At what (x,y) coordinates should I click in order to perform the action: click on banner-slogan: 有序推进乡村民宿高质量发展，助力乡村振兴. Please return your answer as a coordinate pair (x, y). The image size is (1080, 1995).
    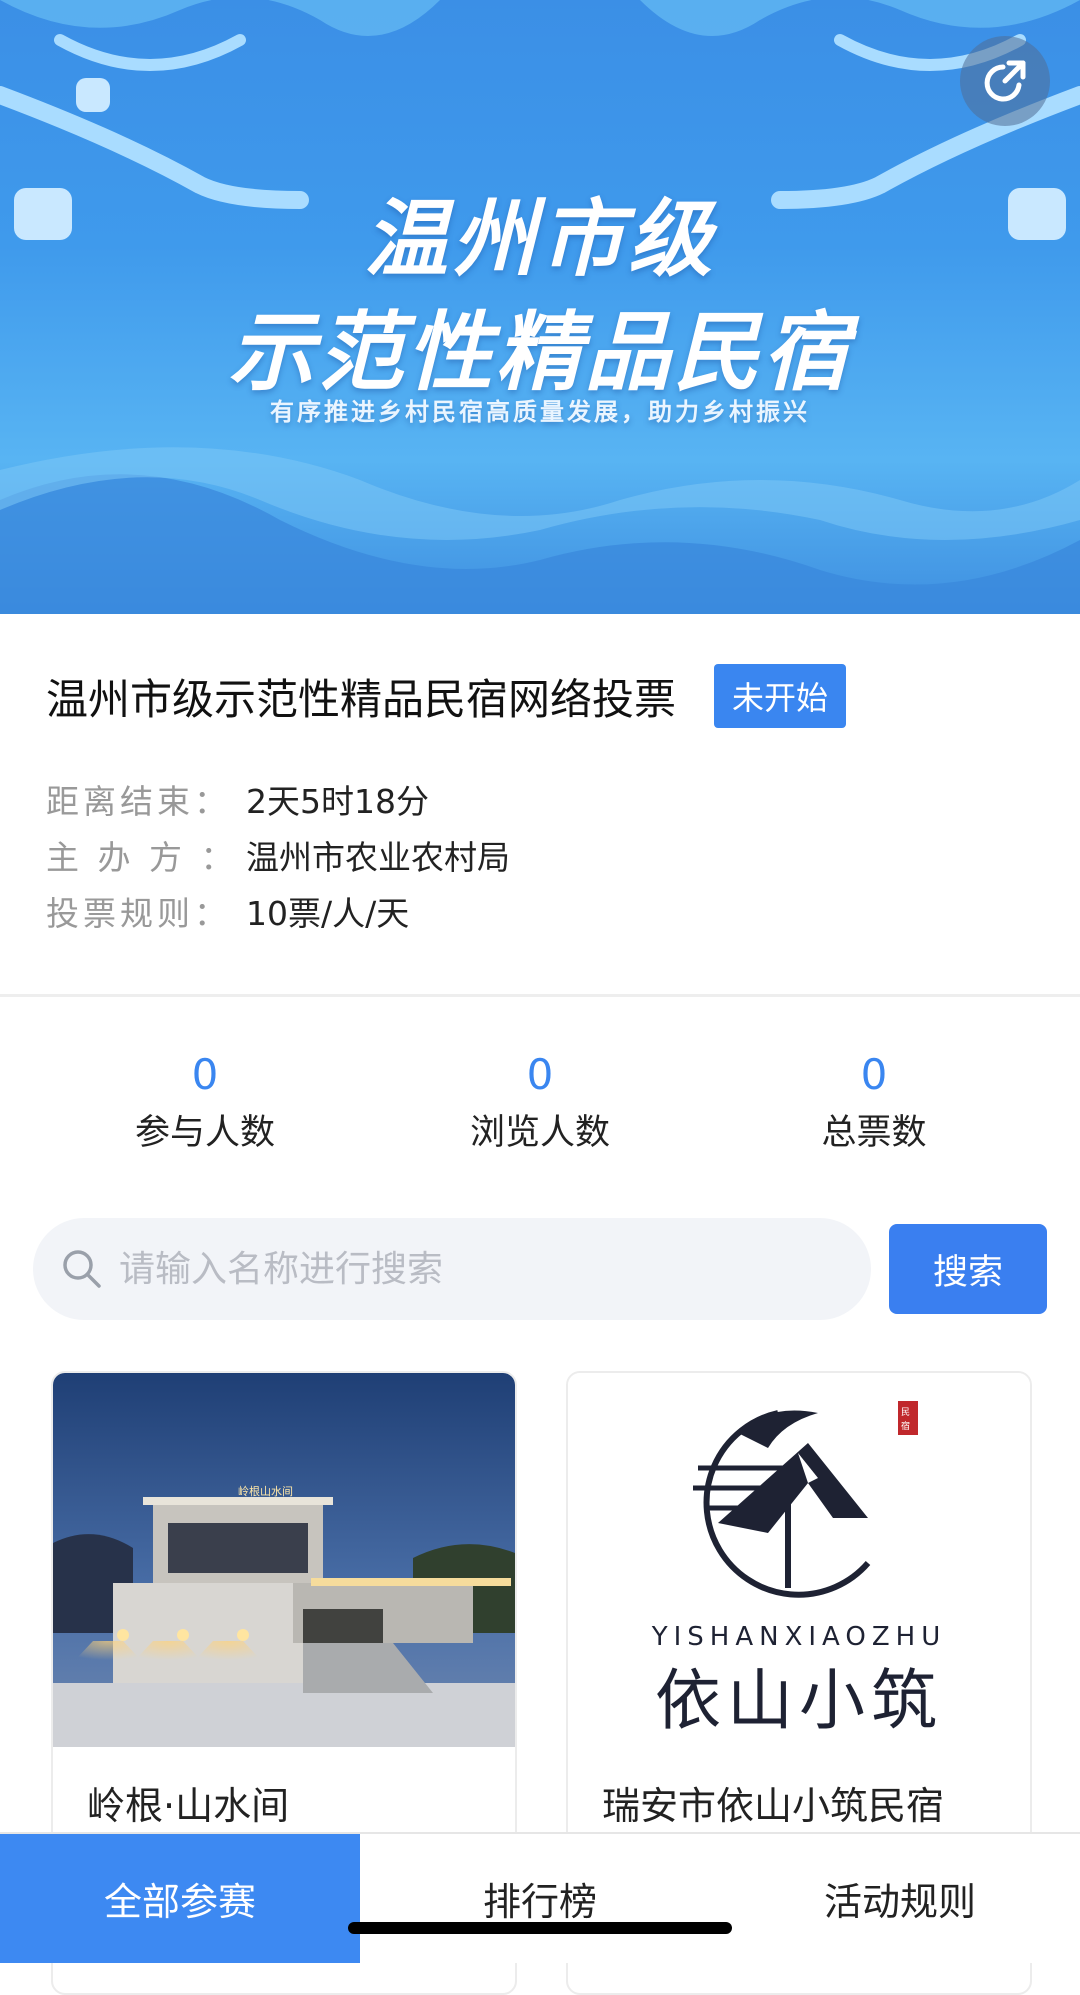
    Looking at the image, I should click on (540, 412).